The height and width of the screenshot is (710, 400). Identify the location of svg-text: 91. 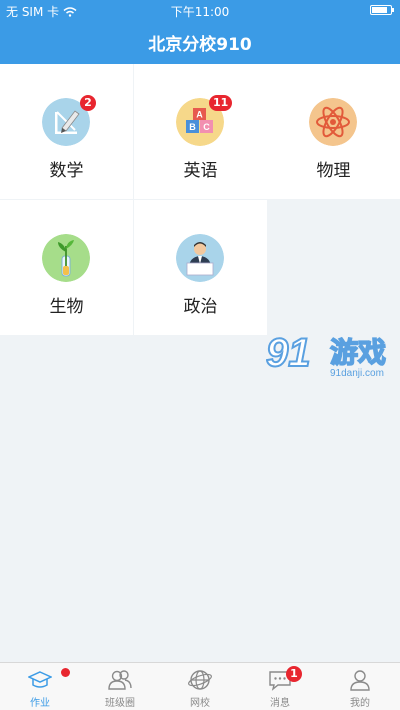
(288, 353).